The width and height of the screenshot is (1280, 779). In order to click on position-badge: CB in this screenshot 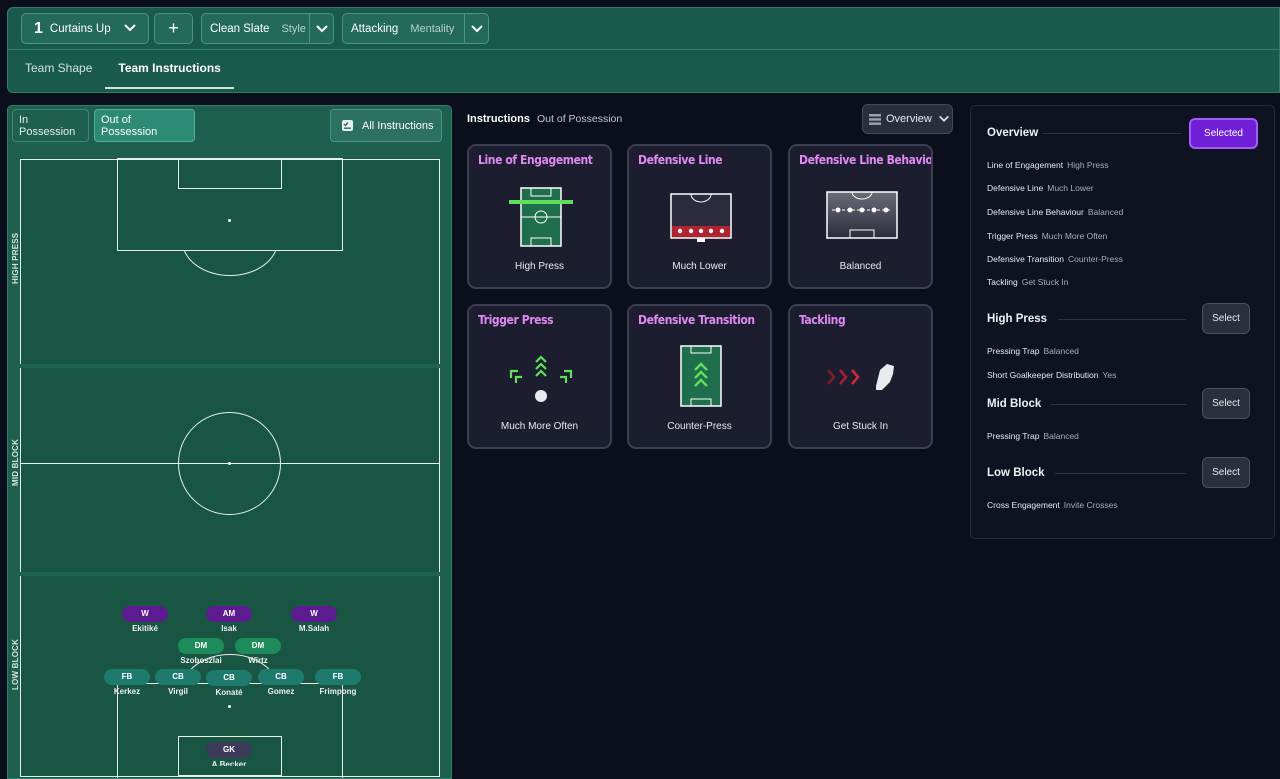, I will do `click(281, 677)`.